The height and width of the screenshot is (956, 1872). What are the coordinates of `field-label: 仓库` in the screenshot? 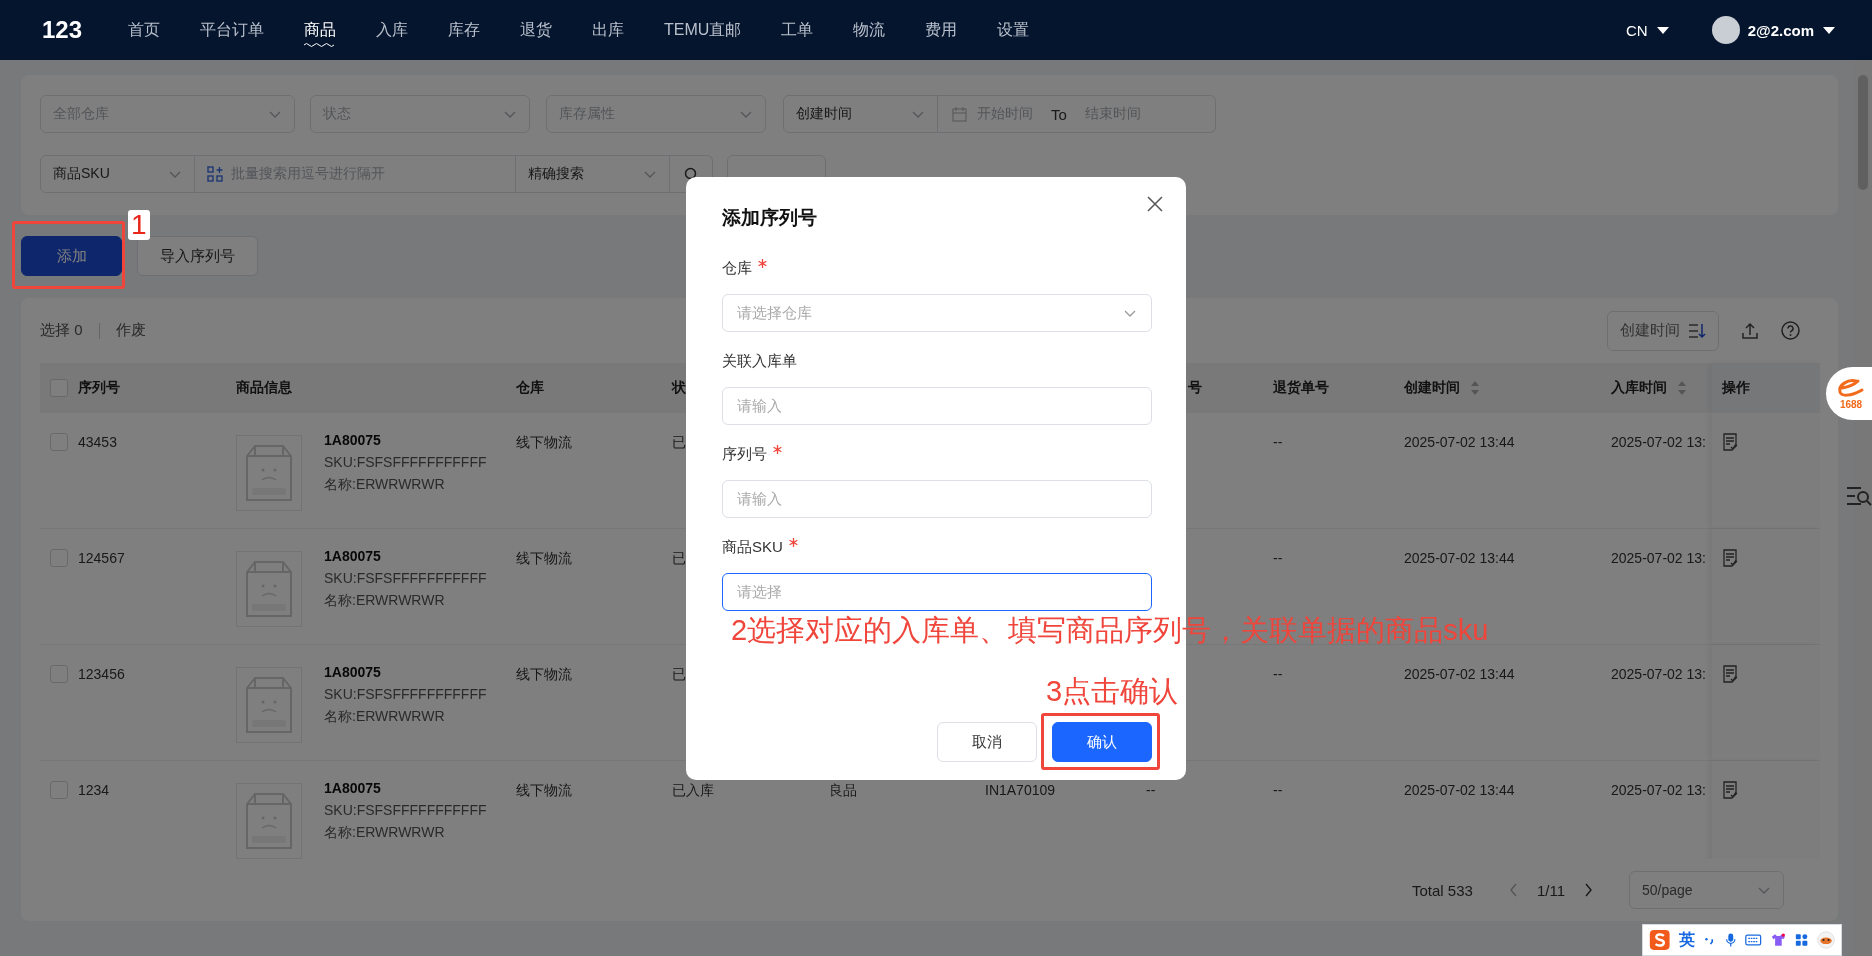 It's located at (737, 268).